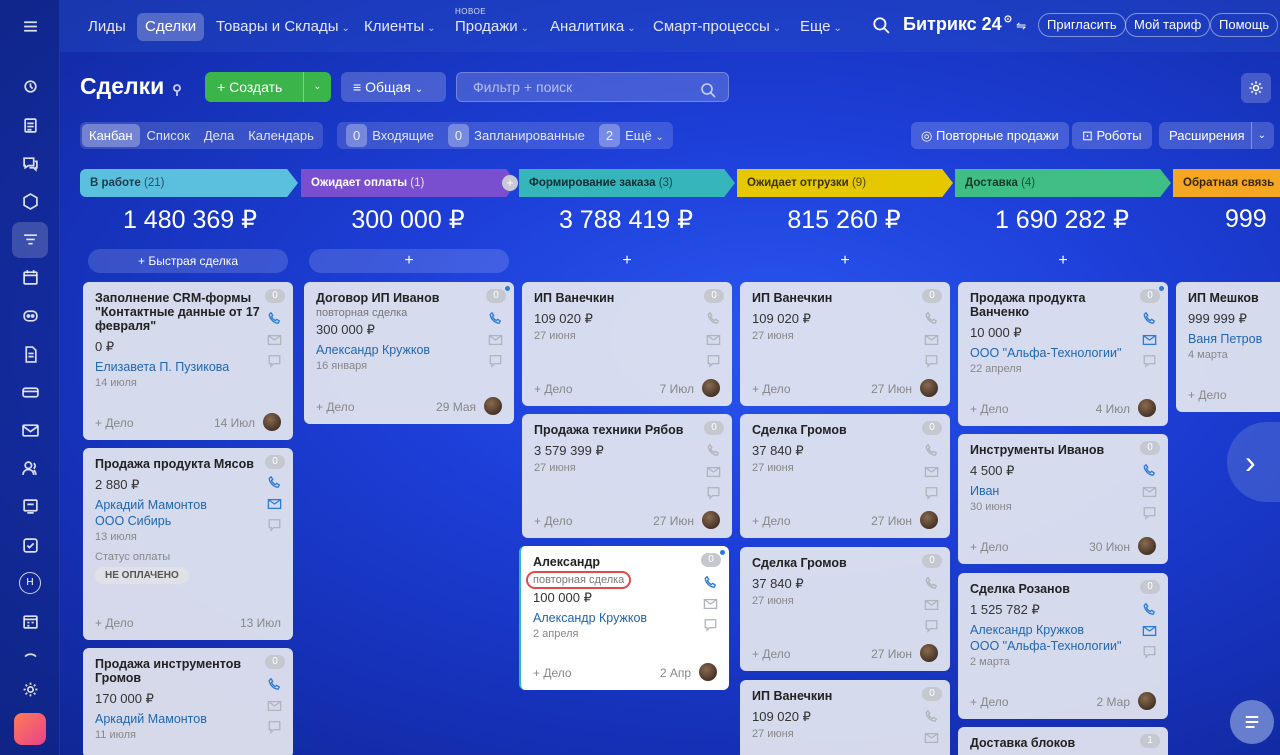 The height and width of the screenshot is (755, 1280). What do you see at coordinates (189, 183) in the screenshot?
I see `stage-header-in-work: В работе (21)` at bounding box center [189, 183].